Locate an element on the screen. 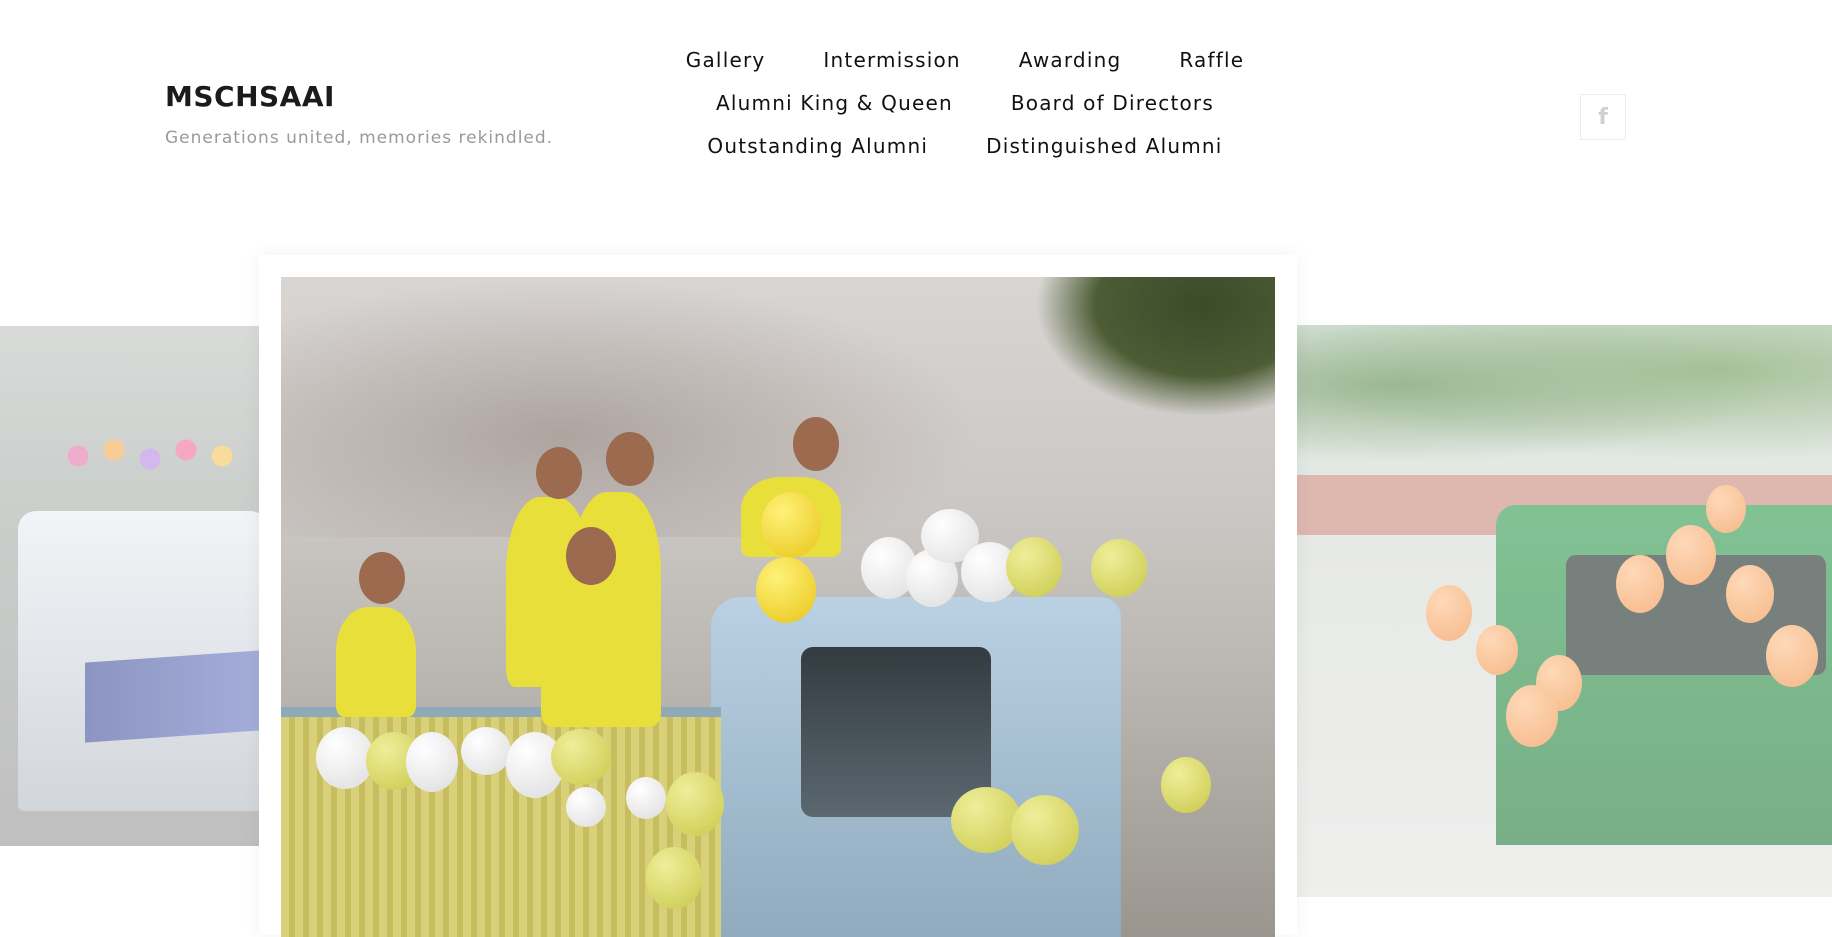 The width and height of the screenshot is (1832, 937). slide-previous is located at coordinates (129, 586).